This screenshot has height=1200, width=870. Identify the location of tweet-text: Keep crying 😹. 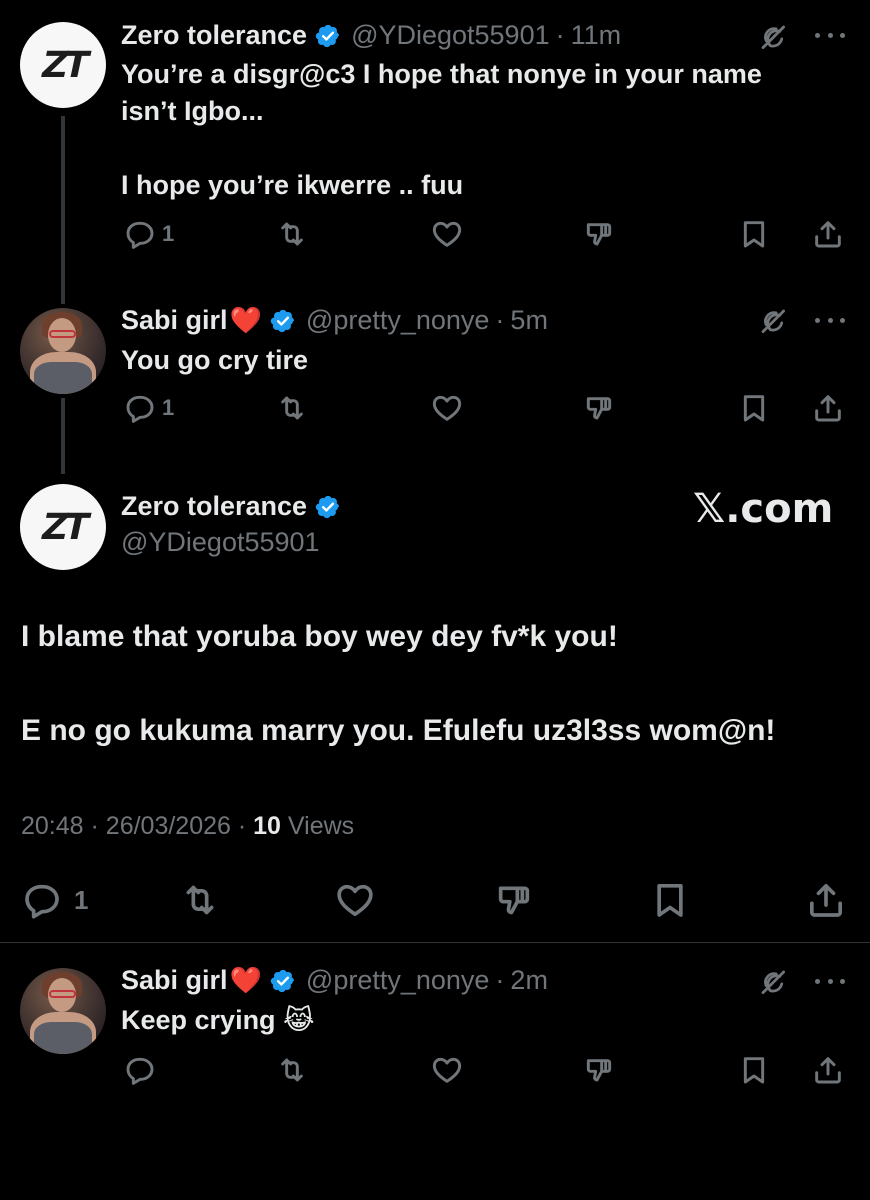
(218, 1020).